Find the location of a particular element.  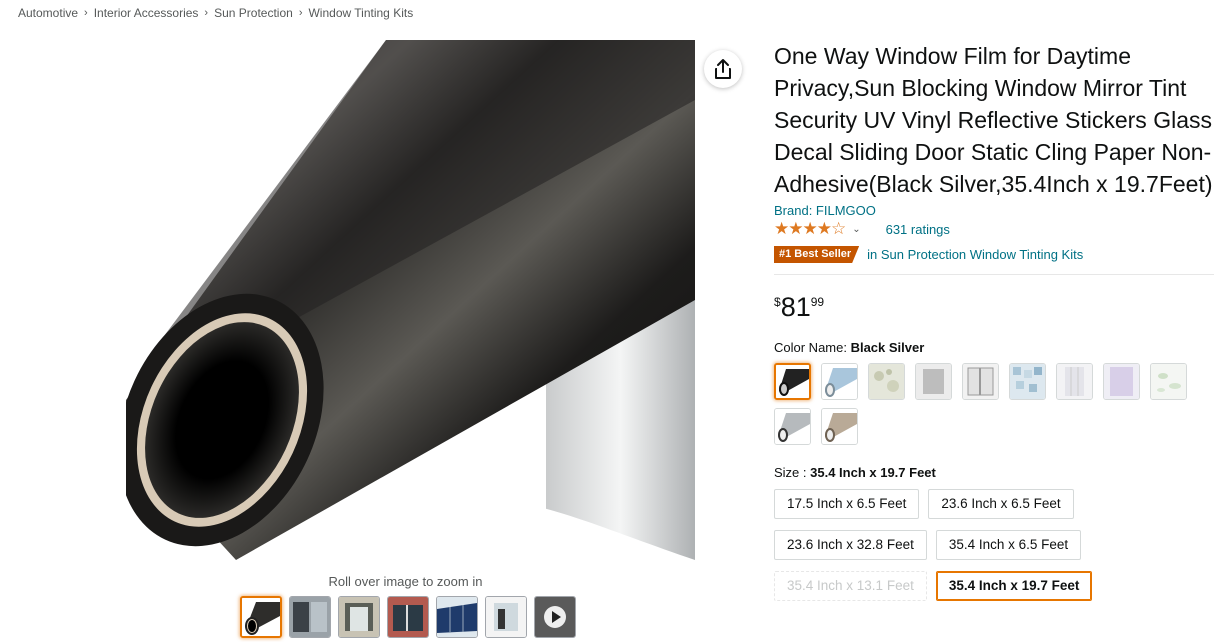

star-rating-icon: ★★★★☆ is located at coordinates (810, 229).